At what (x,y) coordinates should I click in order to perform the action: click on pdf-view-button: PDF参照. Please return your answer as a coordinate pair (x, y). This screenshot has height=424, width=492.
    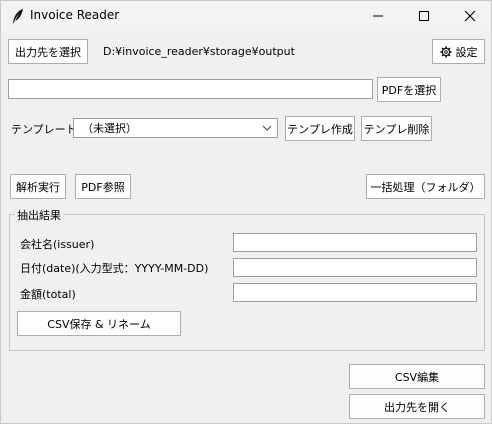
    Looking at the image, I should click on (103, 186).